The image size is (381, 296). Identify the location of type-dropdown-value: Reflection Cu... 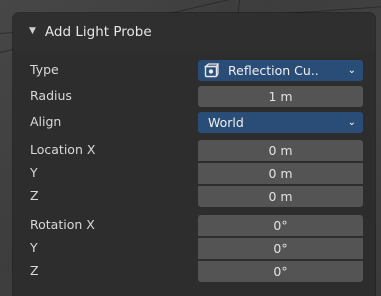
(273, 70).